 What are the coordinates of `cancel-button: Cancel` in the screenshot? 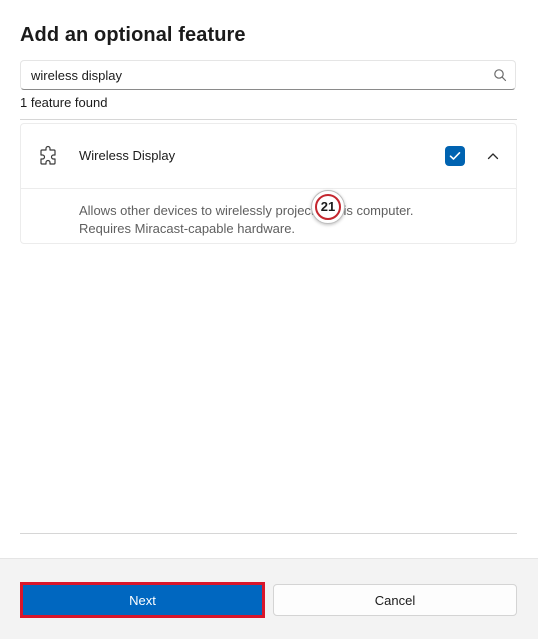 It's located at (395, 600).